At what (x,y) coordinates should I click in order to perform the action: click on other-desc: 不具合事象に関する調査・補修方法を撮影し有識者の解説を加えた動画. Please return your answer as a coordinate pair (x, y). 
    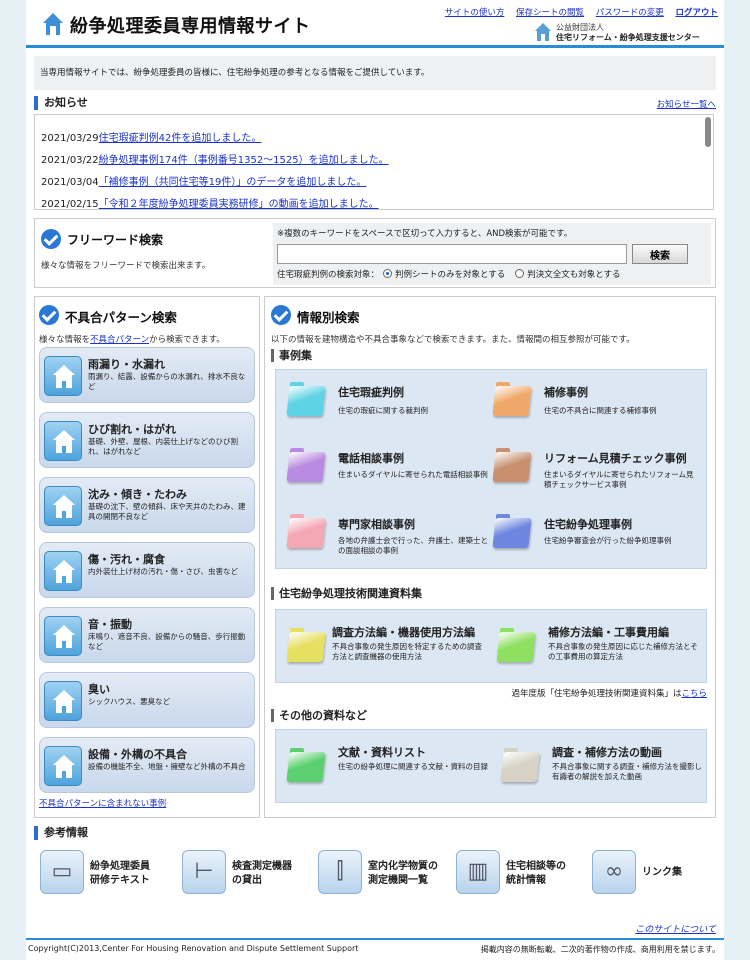
    Looking at the image, I should click on (627, 771).